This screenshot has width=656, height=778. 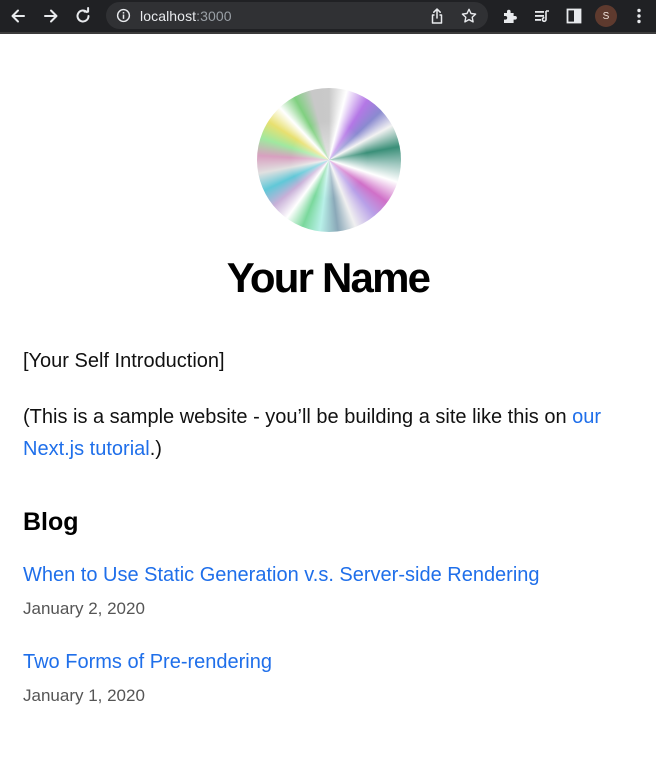 What do you see at coordinates (168, 15) in the screenshot?
I see `url-host: localhost` at bounding box center [168, 15].